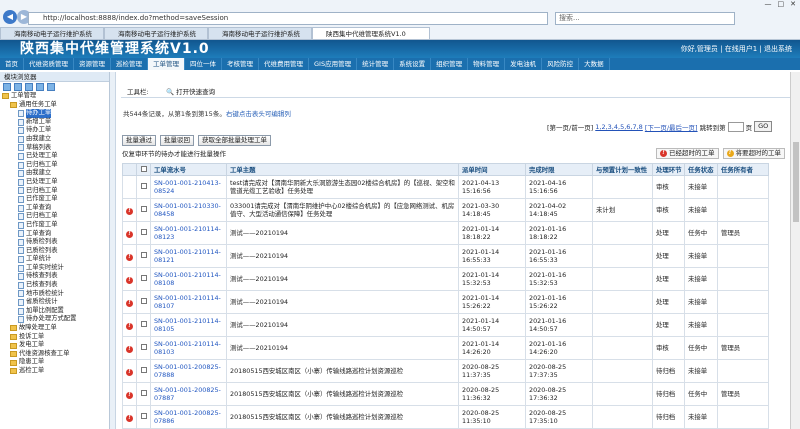 The image size is (800, 429). Describe the element at coordinates (166, 64) in the screenshot. I see `menu-item: 工单管理` at that location.